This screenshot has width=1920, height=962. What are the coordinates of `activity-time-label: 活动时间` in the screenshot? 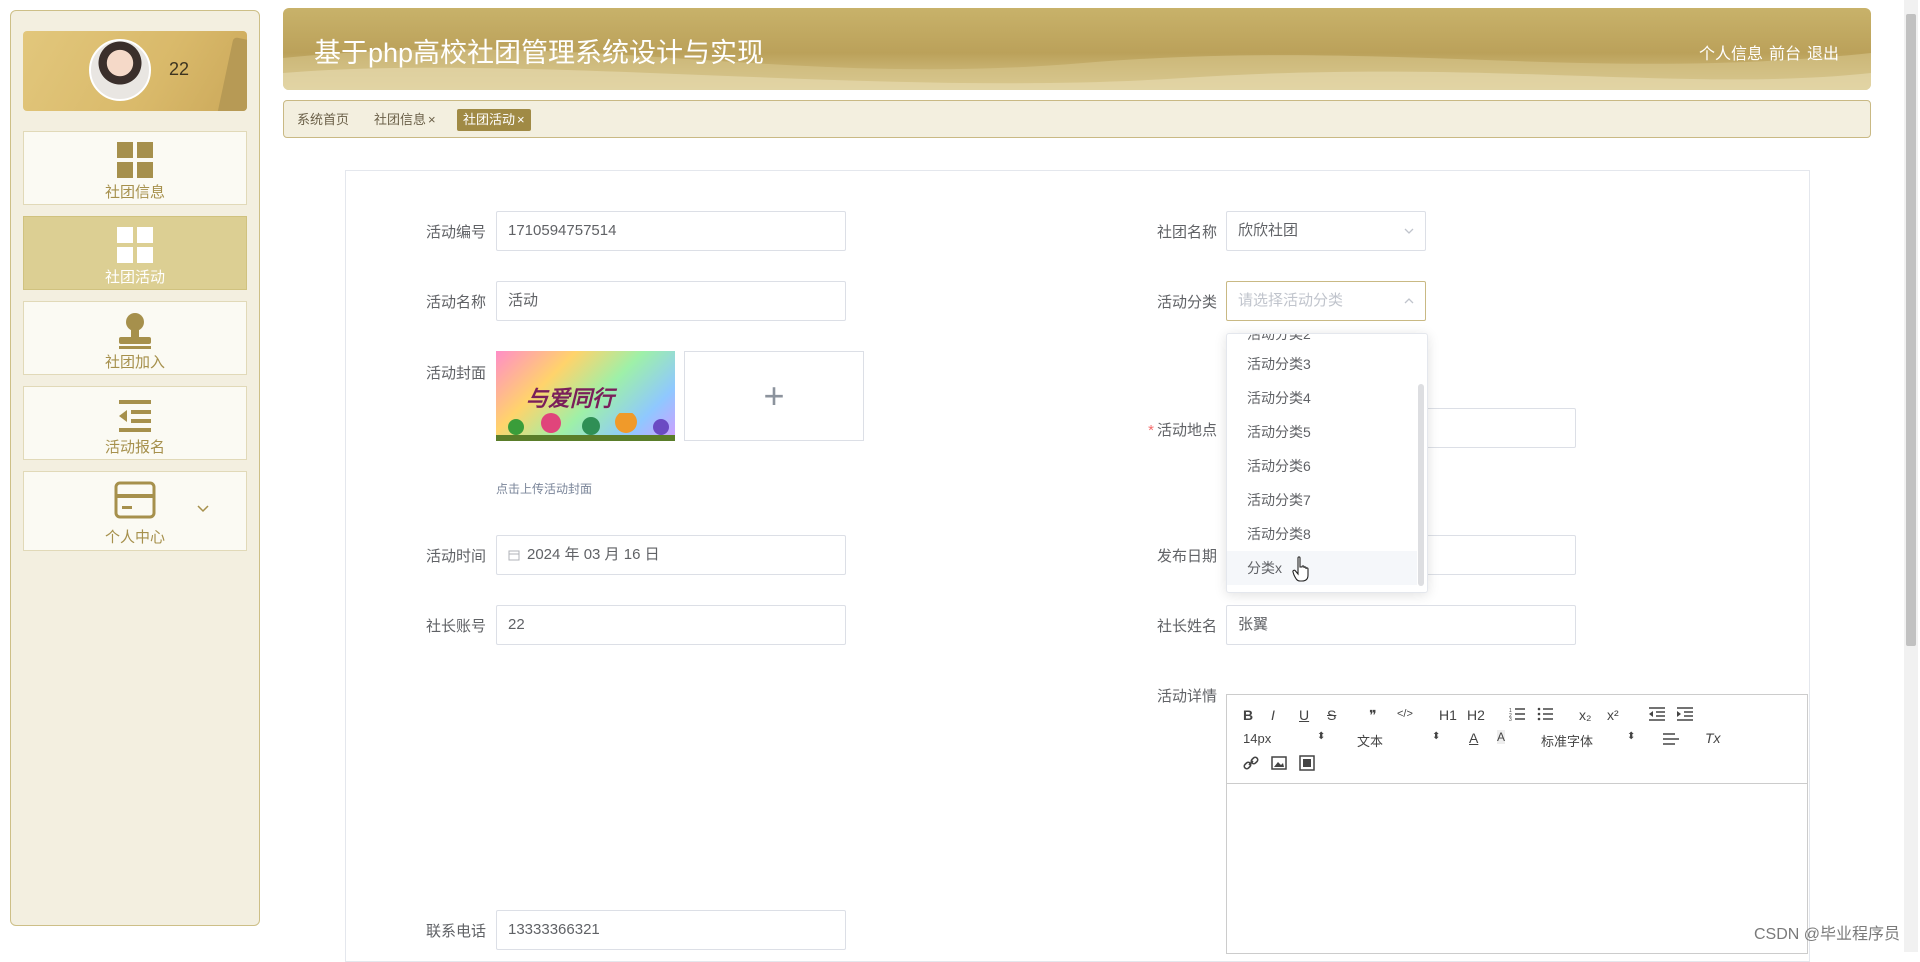 It's located at (455, 556).